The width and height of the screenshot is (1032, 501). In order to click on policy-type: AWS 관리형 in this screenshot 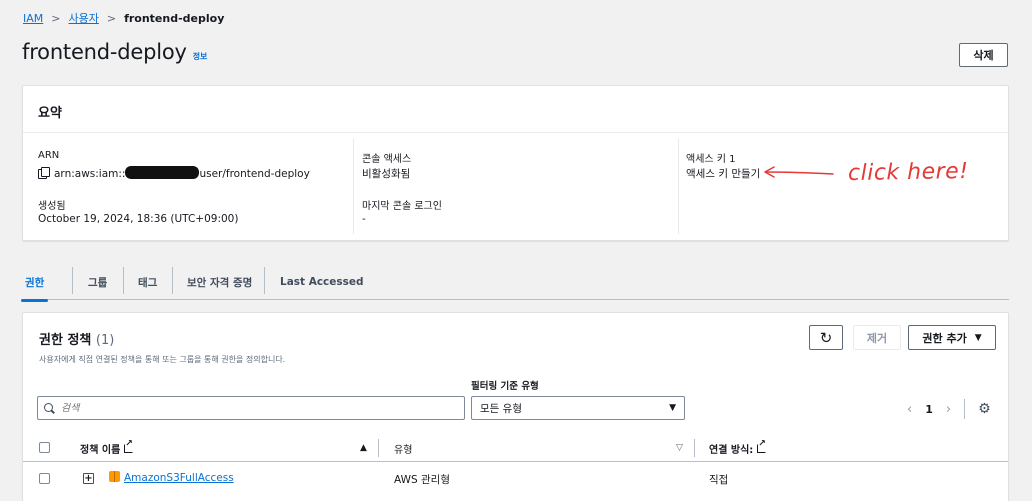, I will do `click(422, 480)`.